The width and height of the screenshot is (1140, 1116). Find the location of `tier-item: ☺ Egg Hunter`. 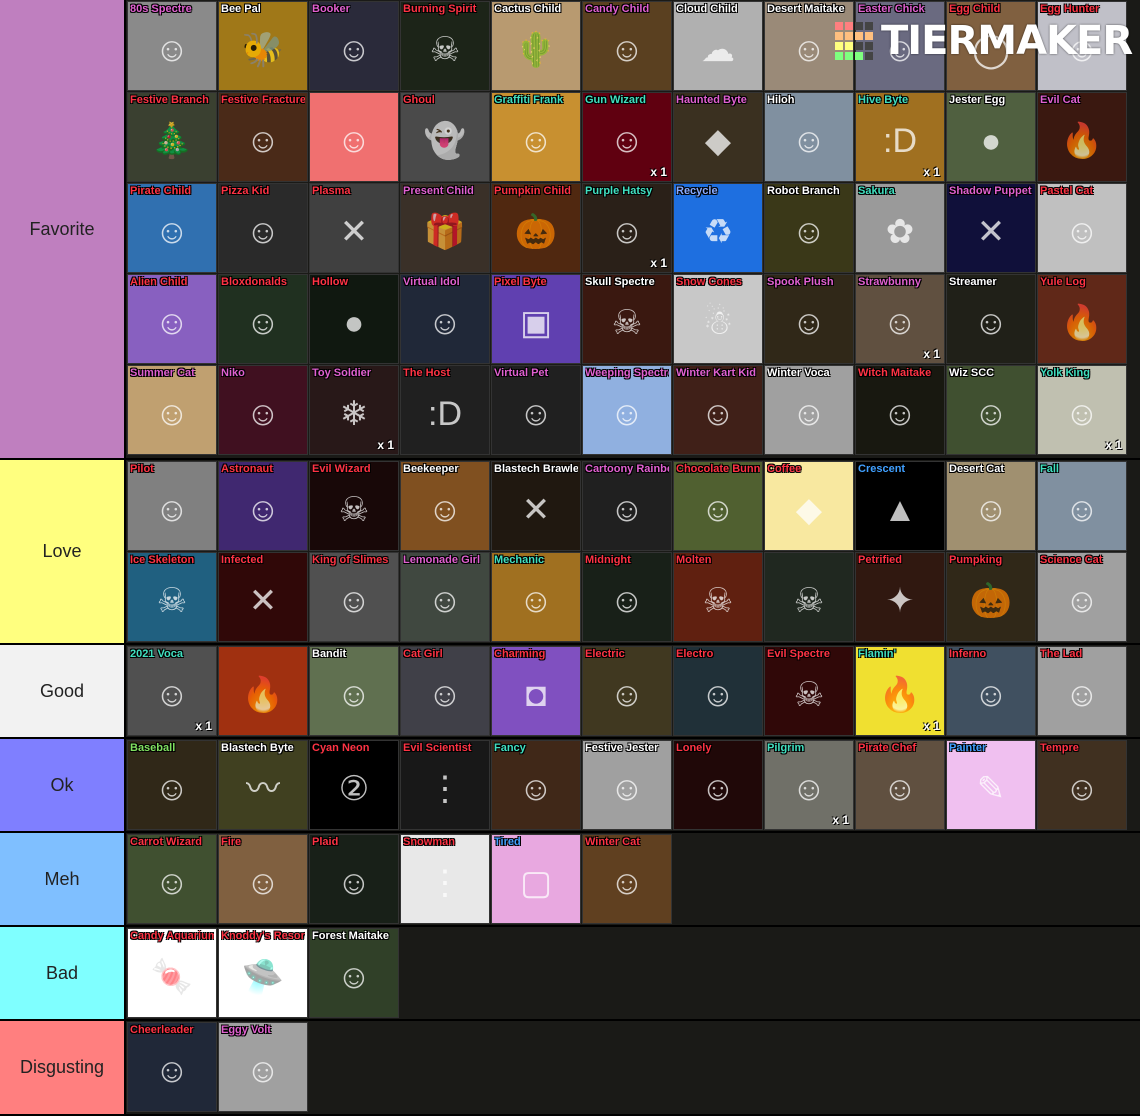

tier-item: ☺ Egg Hunter is located at coordinates (1082, 46).